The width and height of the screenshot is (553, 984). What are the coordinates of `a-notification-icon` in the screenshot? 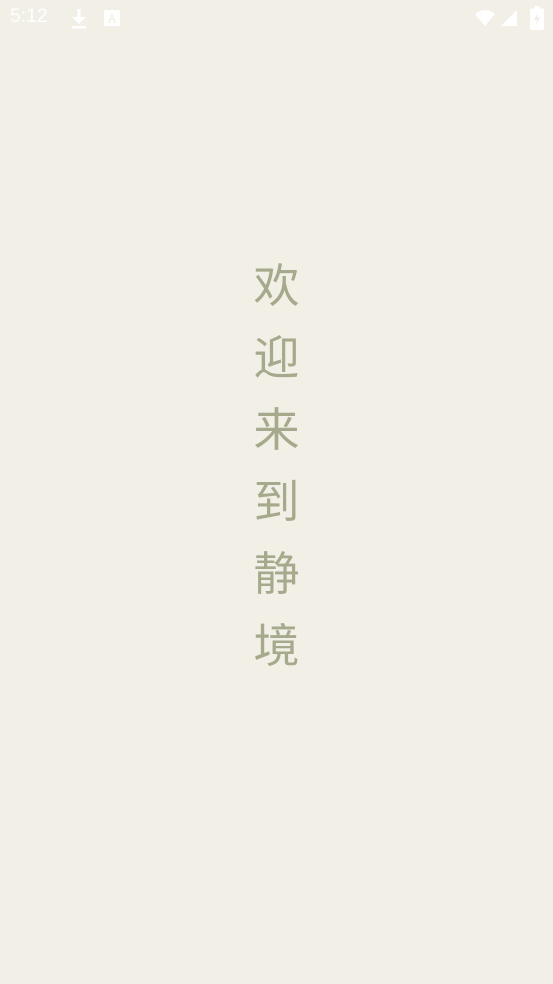 It's located at (112, 18).